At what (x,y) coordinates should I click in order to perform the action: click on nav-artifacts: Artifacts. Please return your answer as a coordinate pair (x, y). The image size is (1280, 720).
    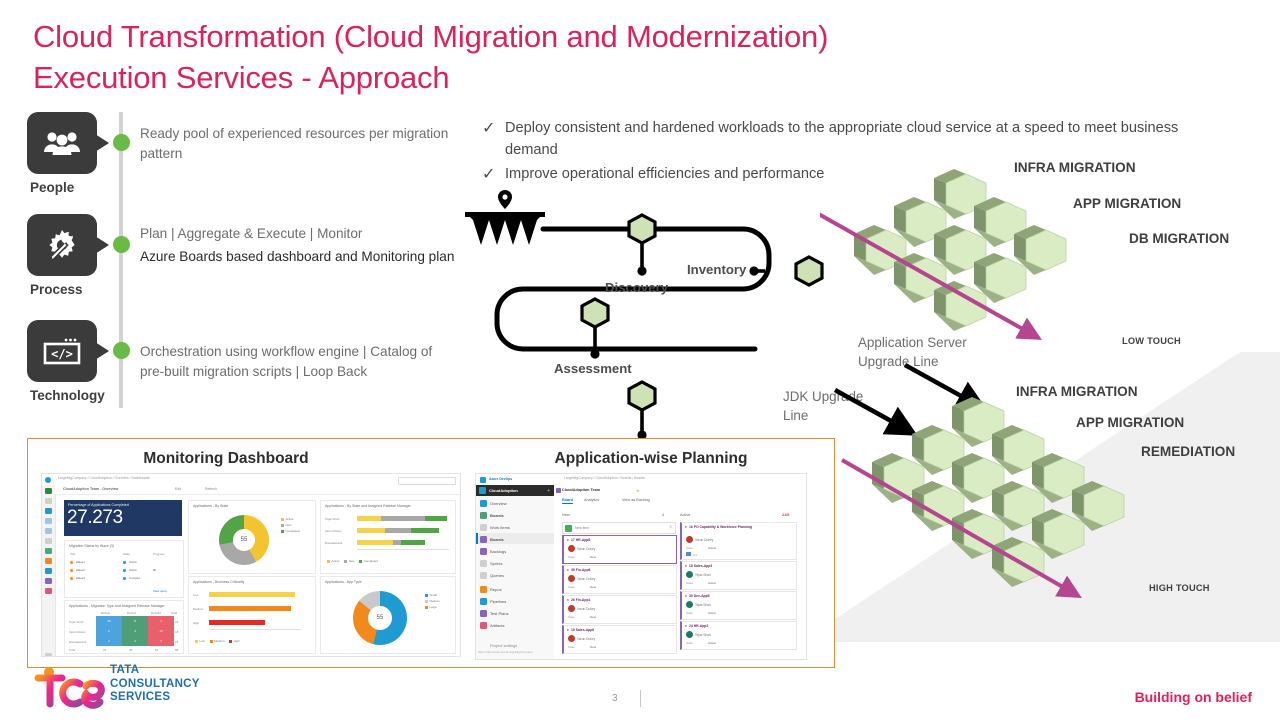
    Looking at the image, I should click on (497, 625).